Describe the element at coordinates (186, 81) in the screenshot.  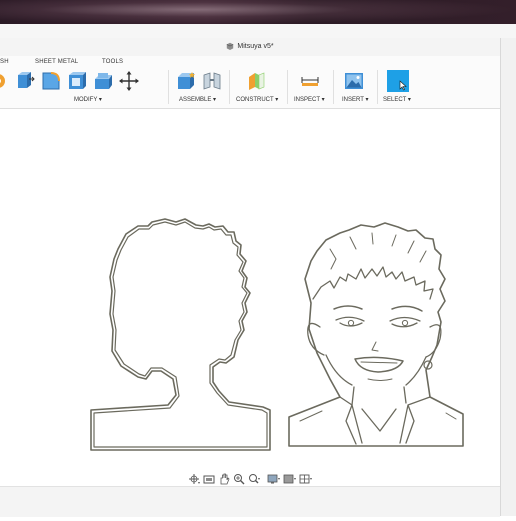
I see `new-component-icon` at that location.